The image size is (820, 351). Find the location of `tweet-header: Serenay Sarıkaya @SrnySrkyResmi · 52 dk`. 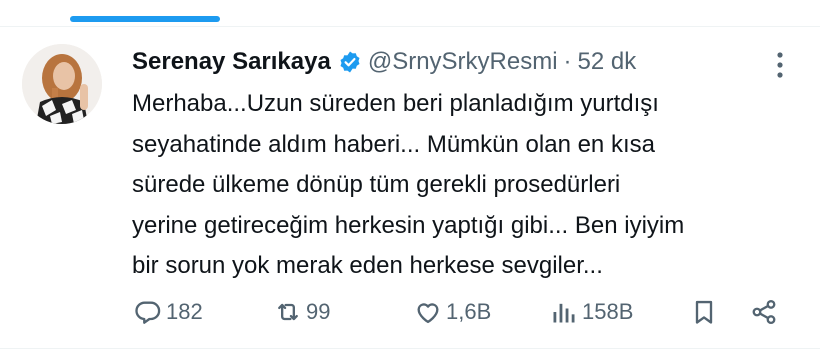

tweet-header: Serenay Sarıkaya @SrnySrkyResmi · 52 dk is located at coordinates (384, 62).